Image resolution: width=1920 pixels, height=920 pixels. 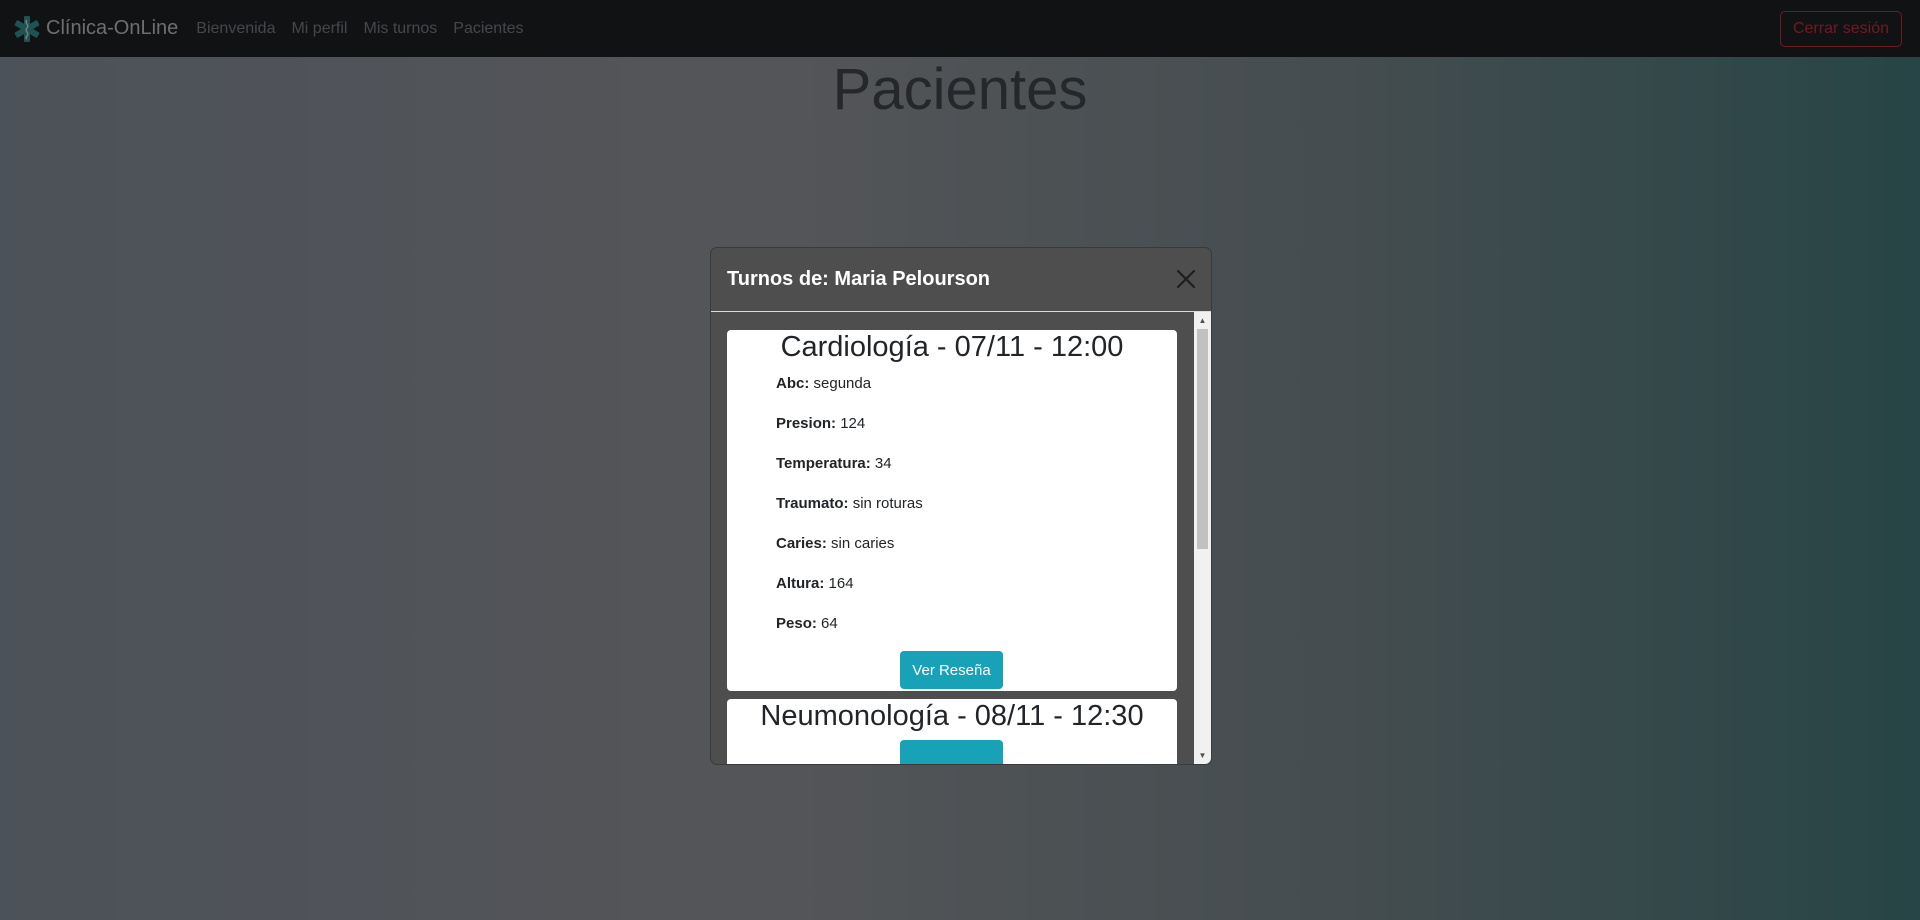 What do you see at coordinates (793, 383) in the screenshot?
I see `detail-label: Abc:` at bounding box center [793, 383].